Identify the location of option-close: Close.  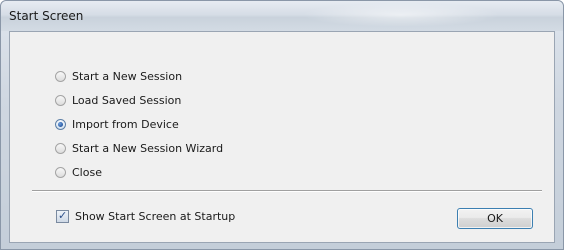
(139, 172).